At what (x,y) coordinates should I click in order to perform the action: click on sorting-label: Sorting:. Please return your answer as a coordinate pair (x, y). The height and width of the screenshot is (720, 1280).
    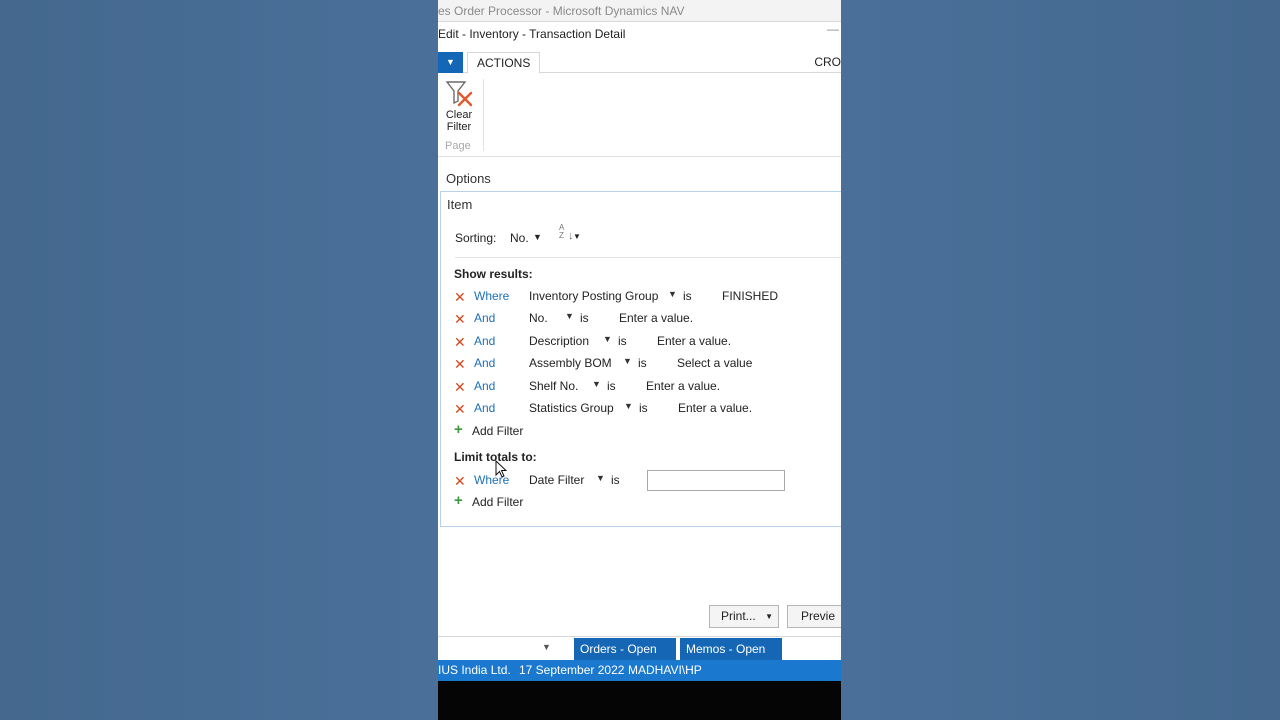
    Looking at the image, I should click on (476, 238).